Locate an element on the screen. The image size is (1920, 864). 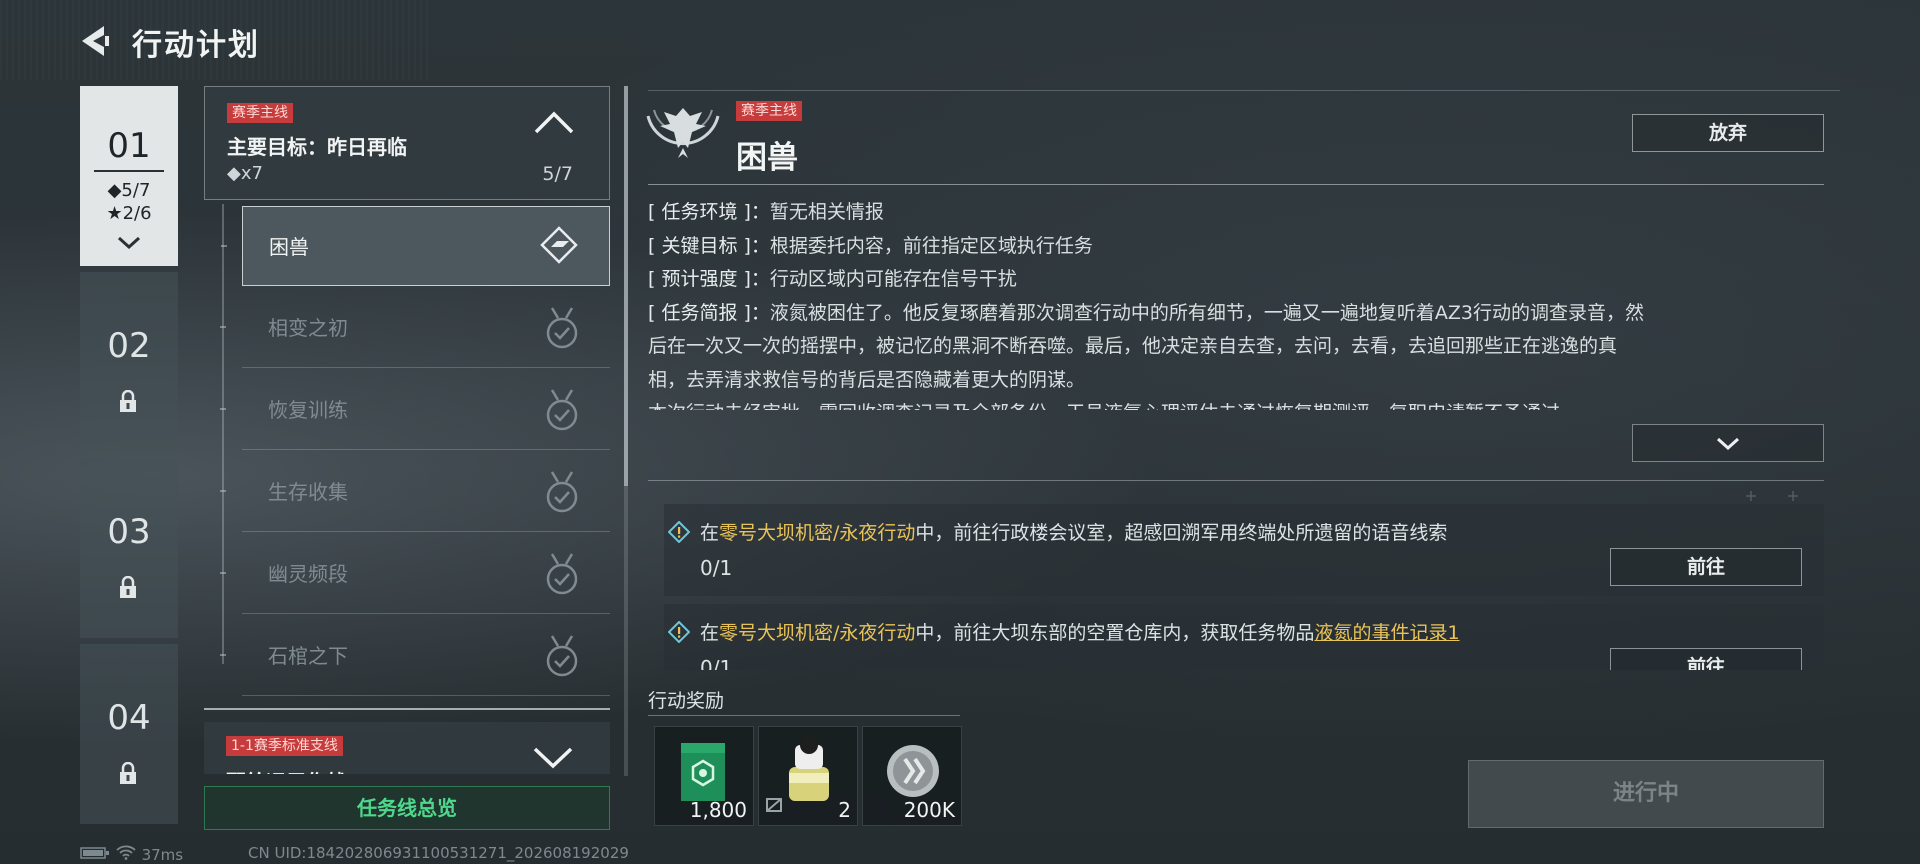
task-name: 困兽 is located at coordinates (289, 247).